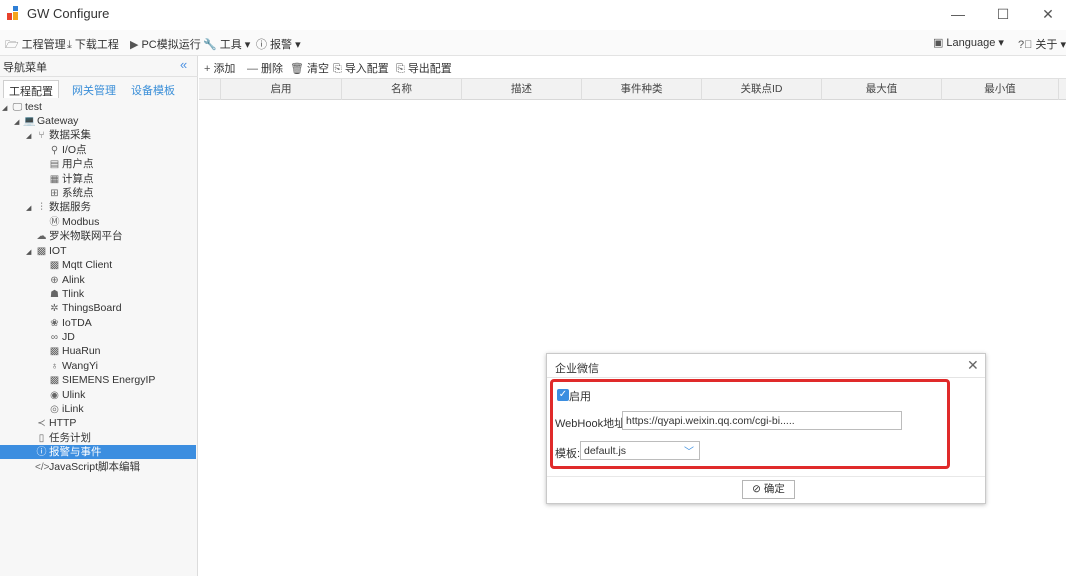 The image size is (1066, 576). I want to click on play-icon: ▶, so click(134, 45).